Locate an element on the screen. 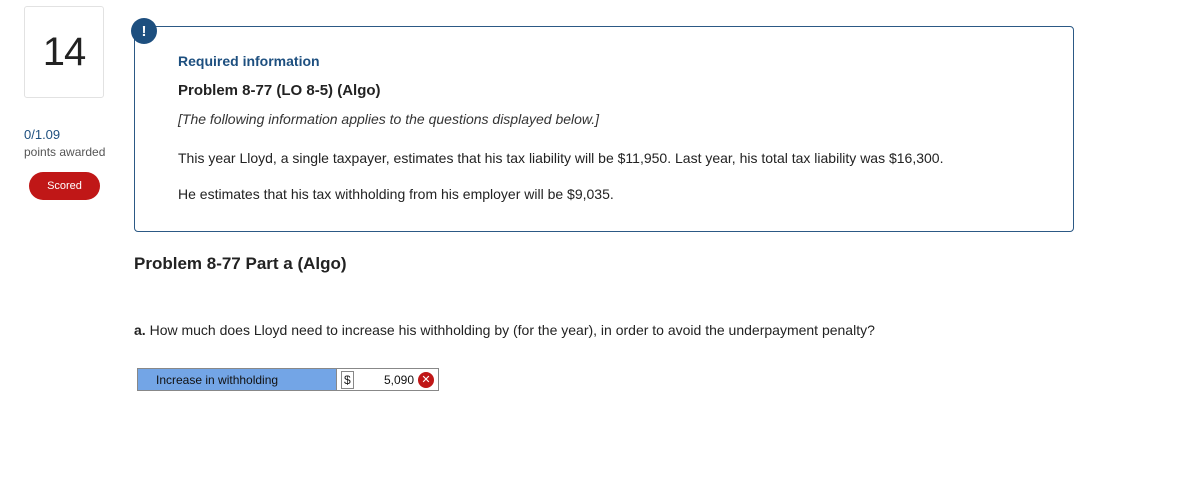 The image size is (1194, 484). question-prefix: a. is located at coordinates (140, 330).